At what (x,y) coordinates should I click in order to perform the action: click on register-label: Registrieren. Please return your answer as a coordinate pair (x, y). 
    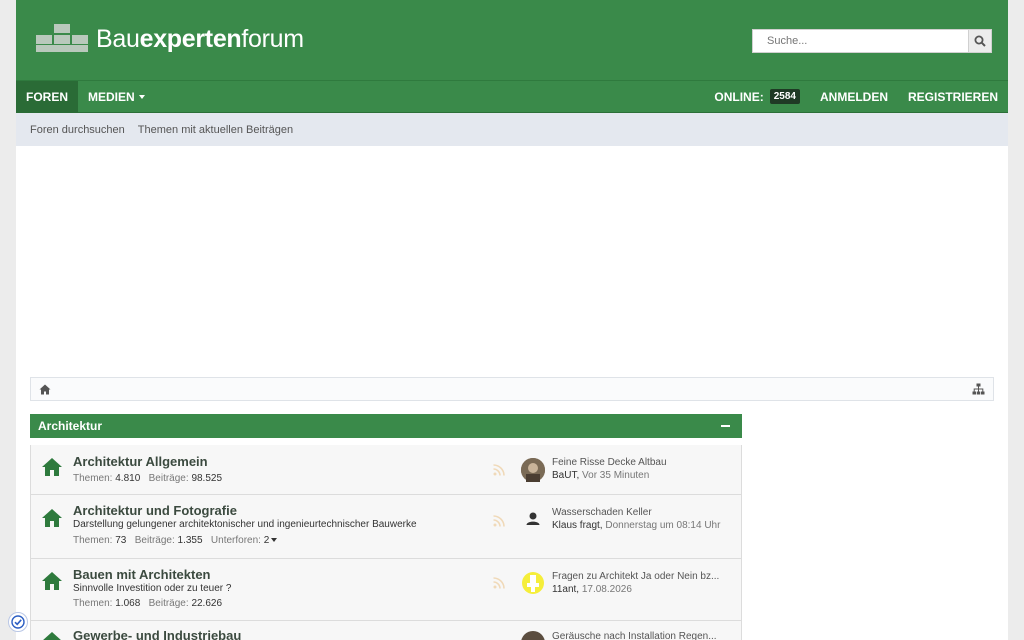
    Looking at the image, I should click on (952, 96).